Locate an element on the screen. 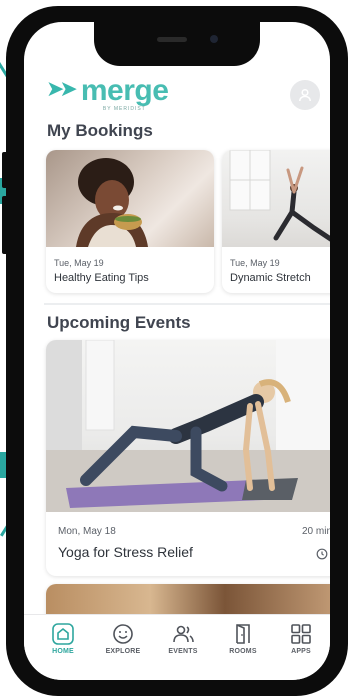  bottom-tab-bar: HOME EXPLORE EVENTS ROOMS APPS is located at coordinates (177, 647).